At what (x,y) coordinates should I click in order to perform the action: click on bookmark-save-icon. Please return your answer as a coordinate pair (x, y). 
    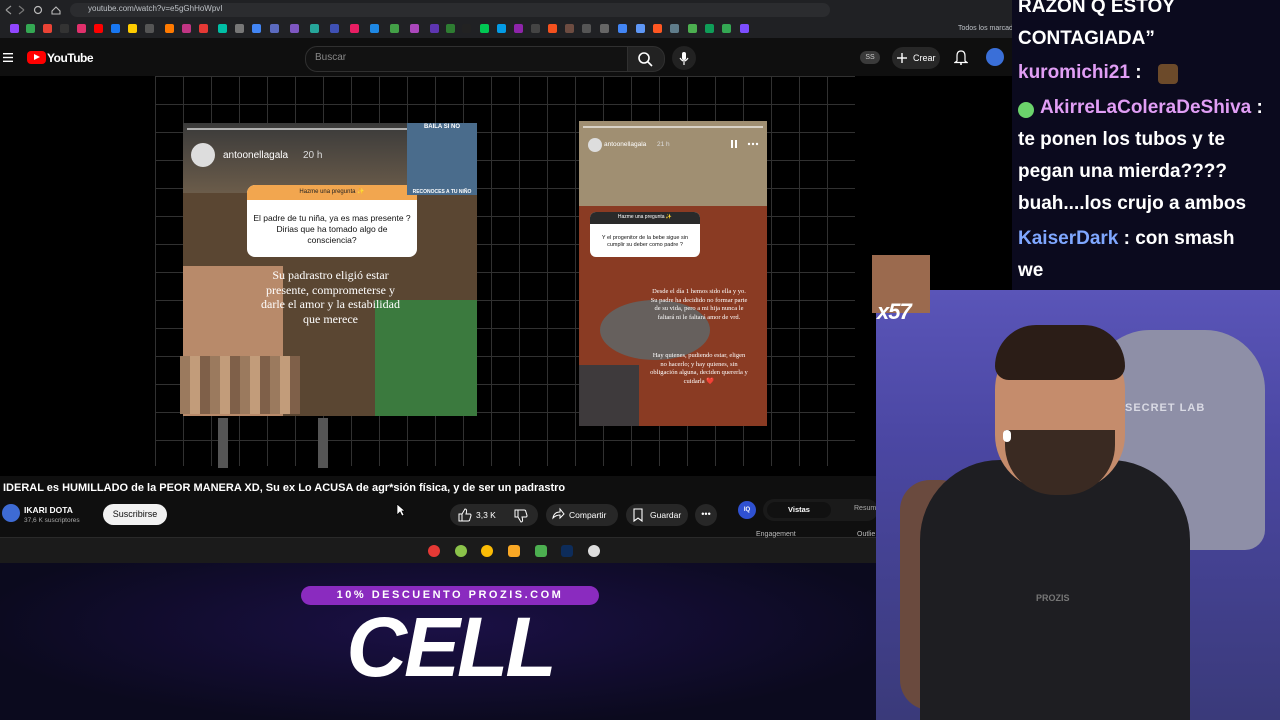
    Looking at the image, I should click on (638, 515).